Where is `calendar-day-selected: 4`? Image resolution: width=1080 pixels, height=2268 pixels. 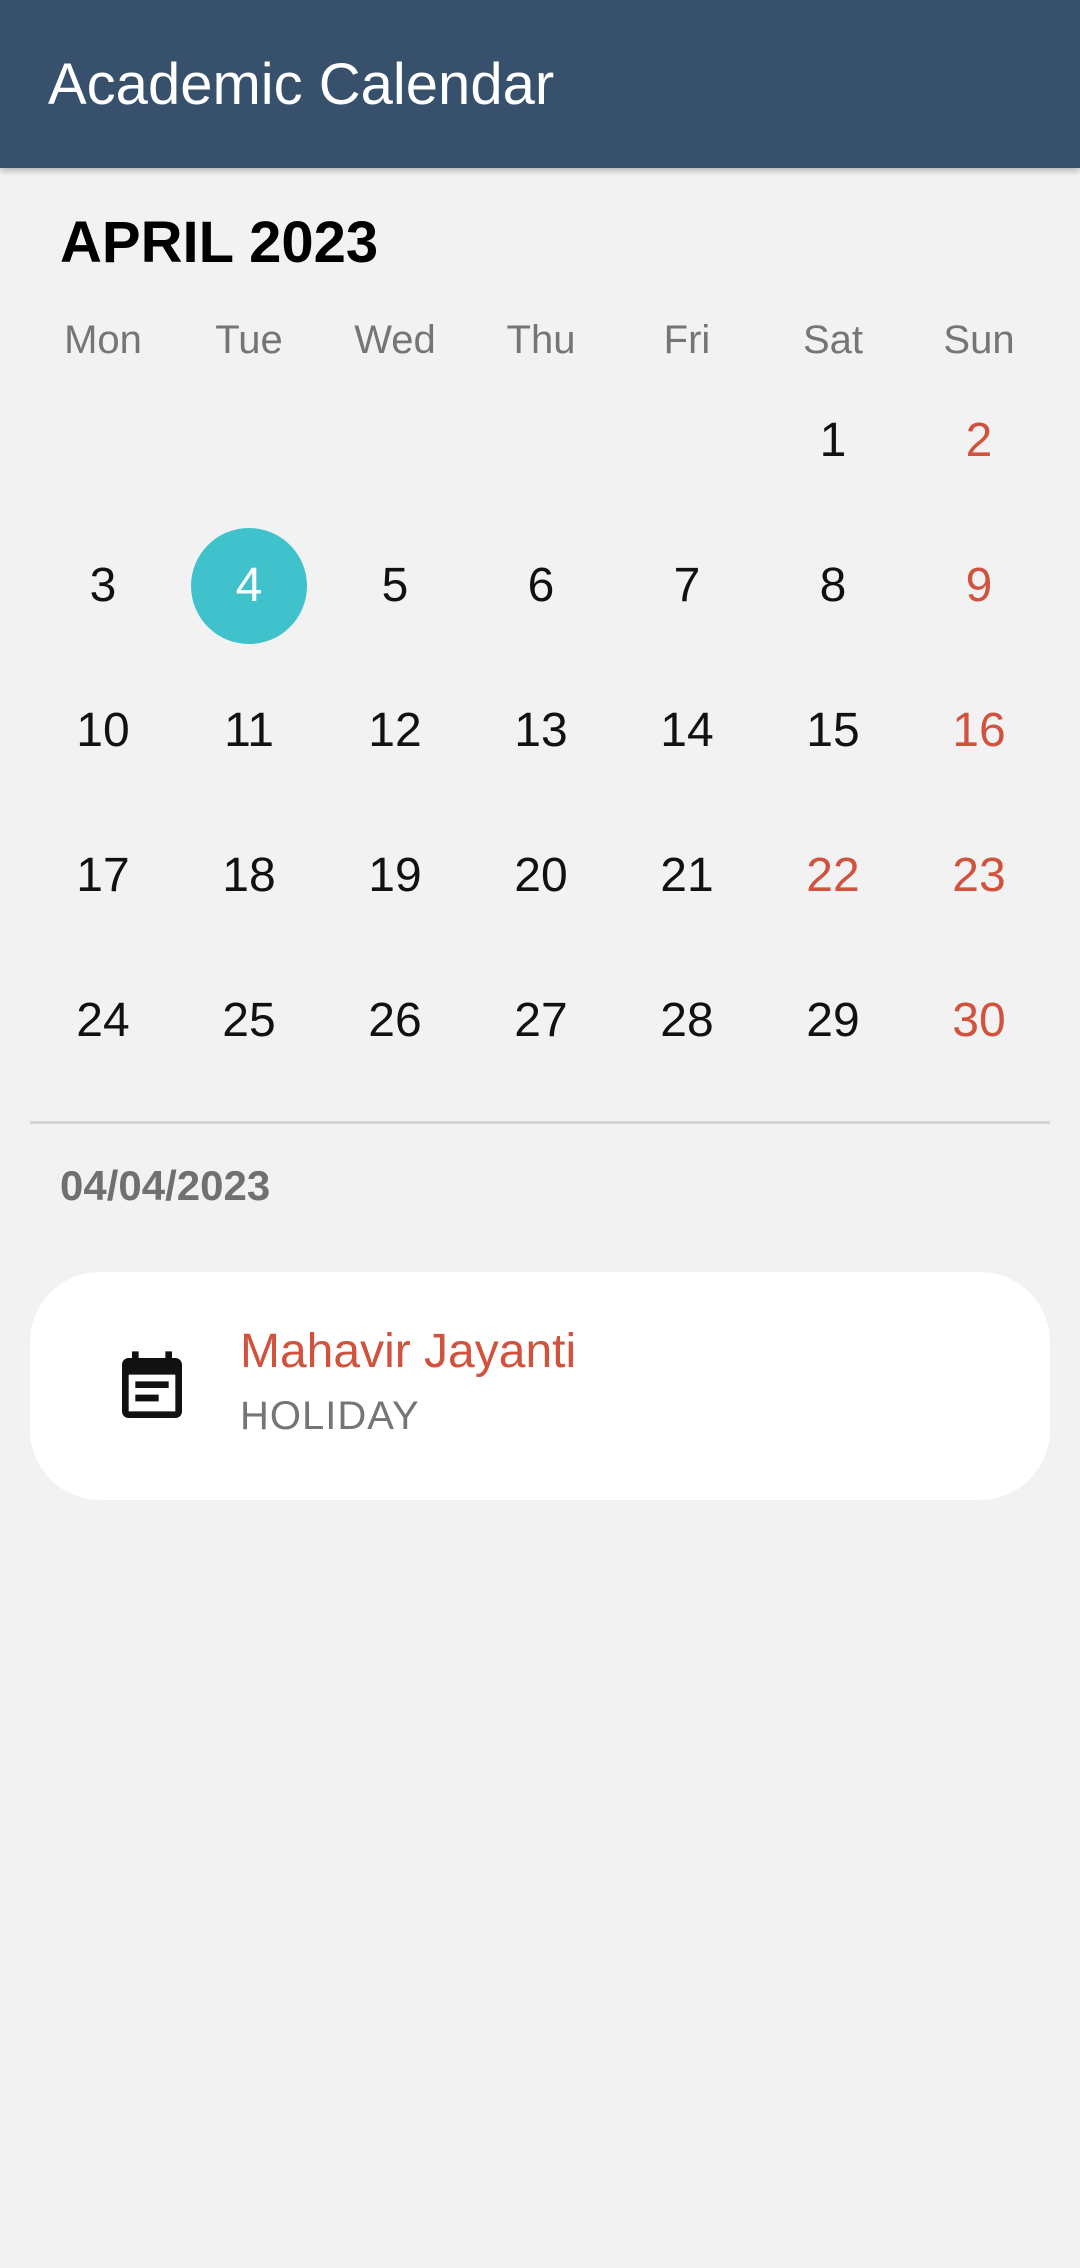 calendar-day-selected: 4 is located at coordinates (249, 585).